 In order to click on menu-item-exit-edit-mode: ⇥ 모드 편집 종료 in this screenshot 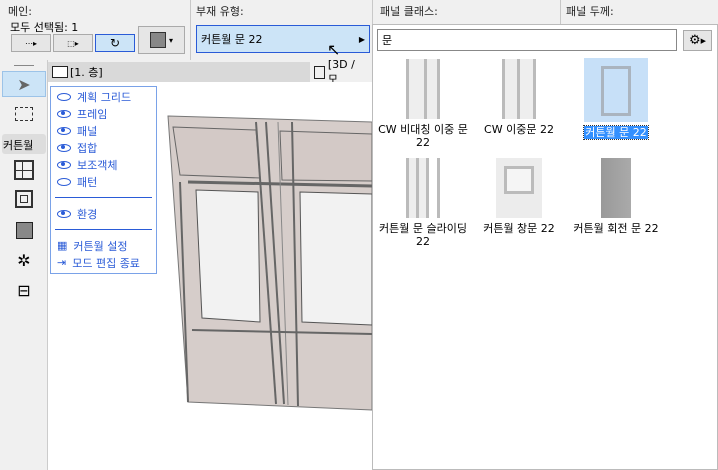, I will do `click(103, 262)`.